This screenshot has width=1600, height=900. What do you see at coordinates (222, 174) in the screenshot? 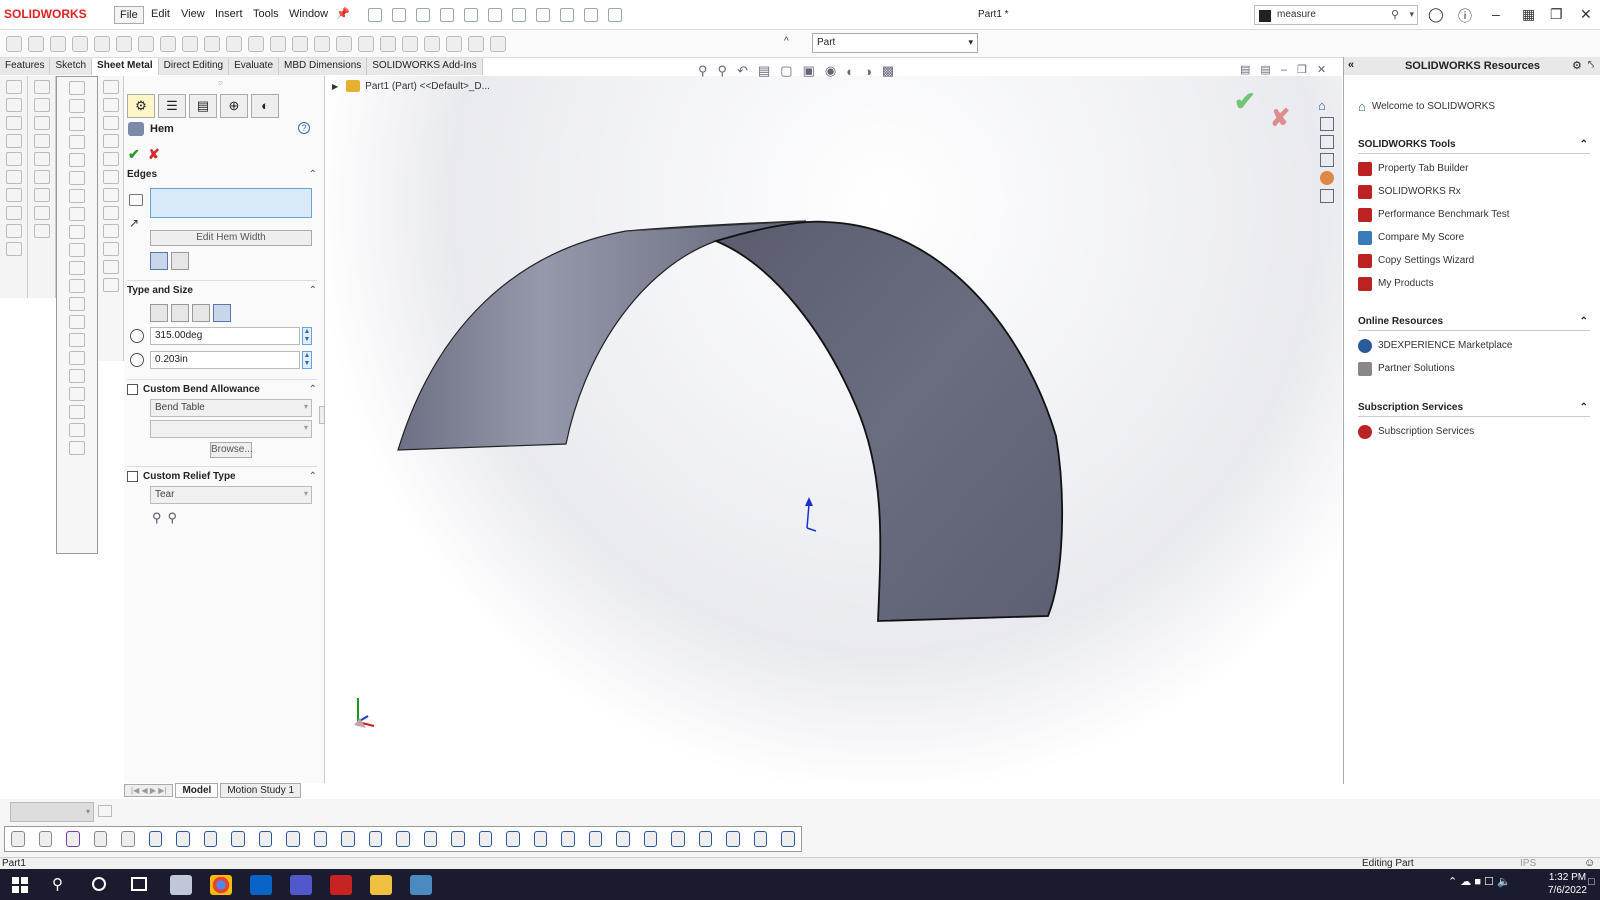
I see `edges-section-header: Edges ⌃` at bounding box center [222, 174].